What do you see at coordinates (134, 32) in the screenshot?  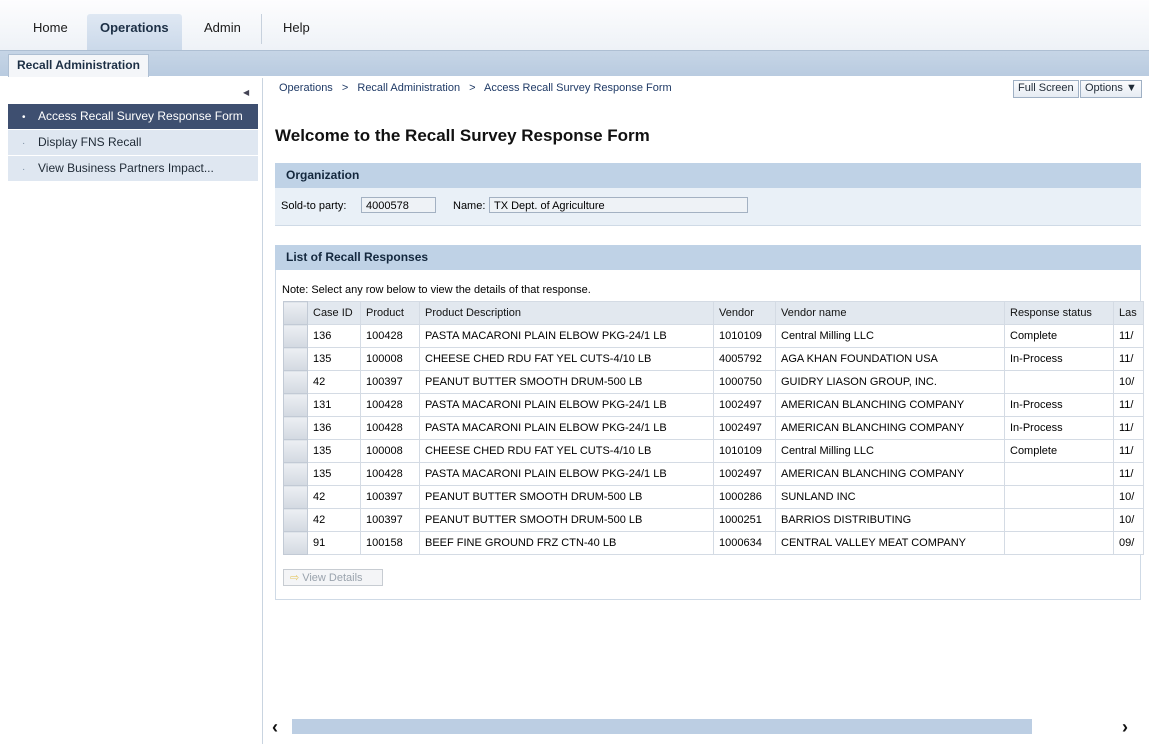 I see `tab-operations: Operations` at bounding box center [134, 32].